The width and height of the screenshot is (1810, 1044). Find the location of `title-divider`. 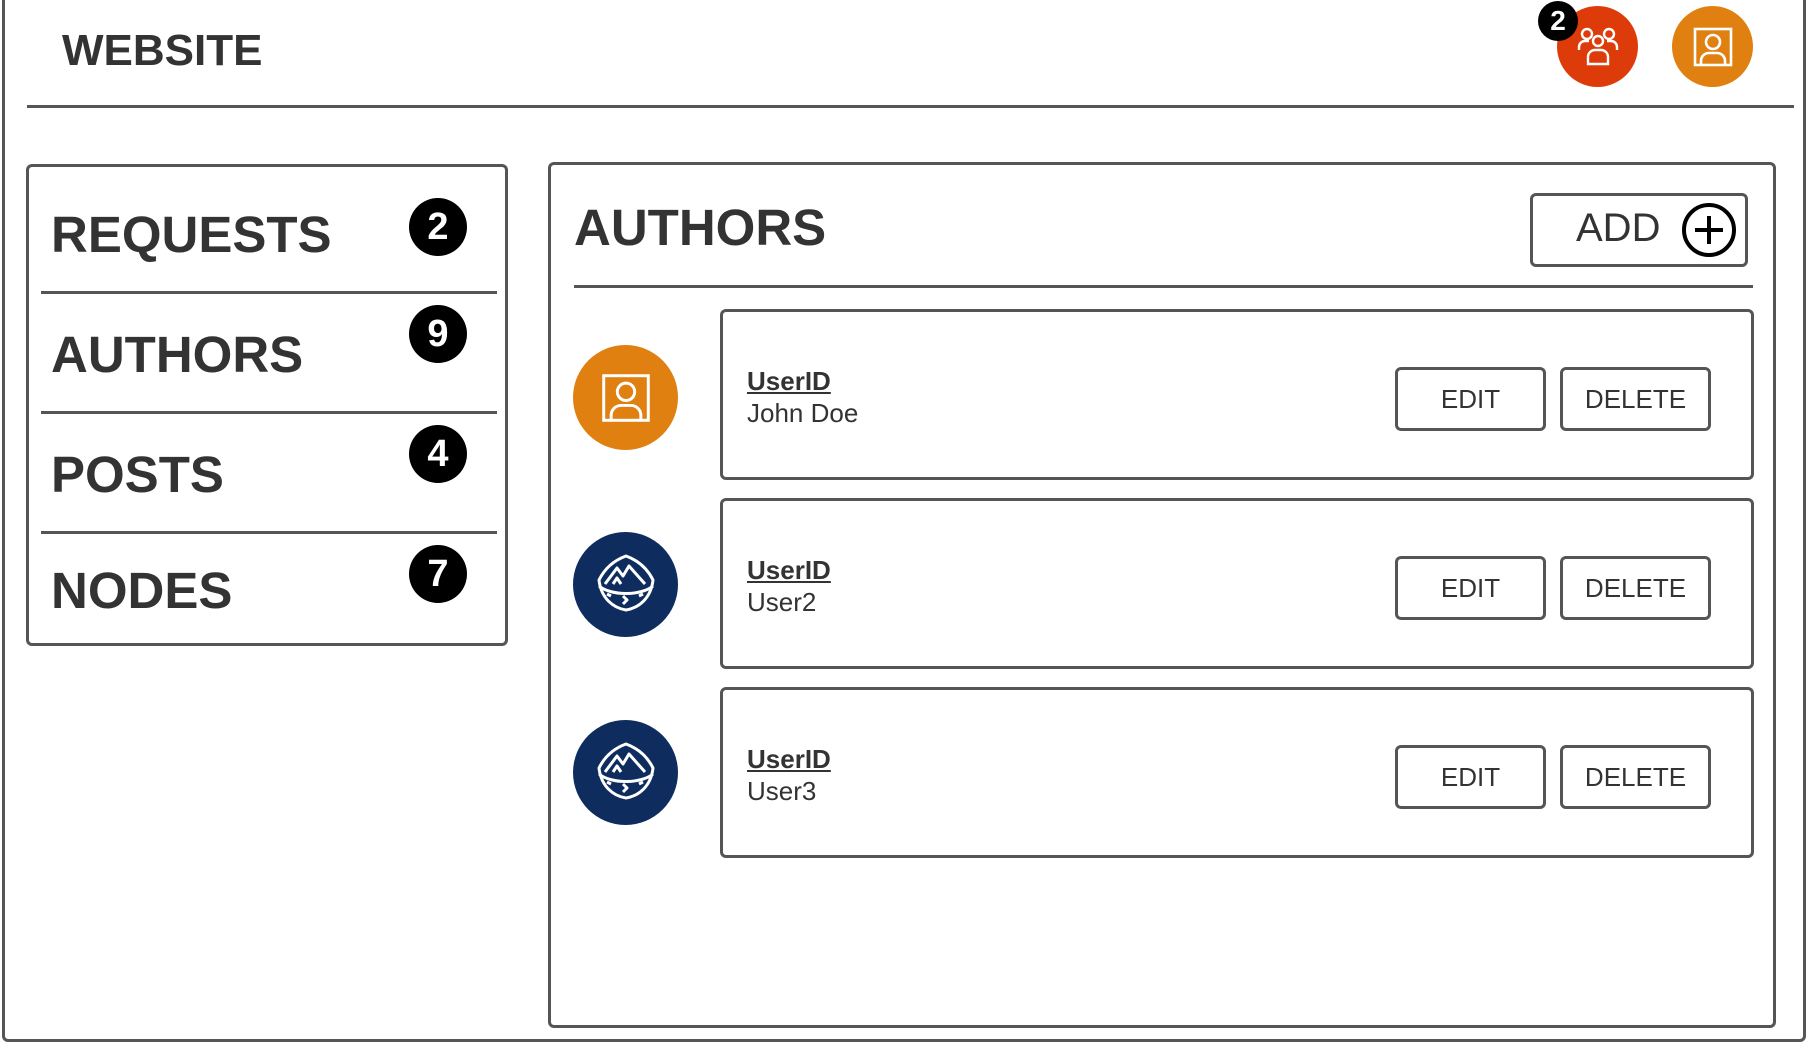

title-divider is located at coordinates (1163, 286).